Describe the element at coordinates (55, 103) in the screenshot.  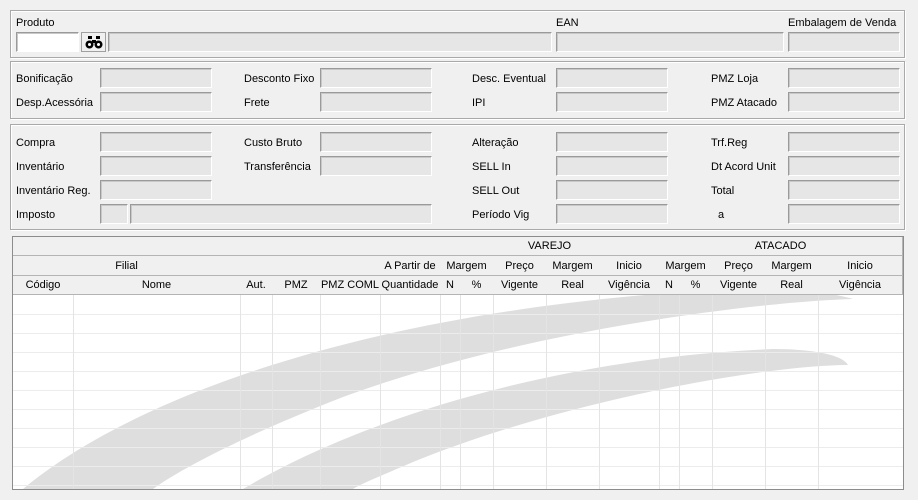
I see `desp-acessoria-label: Desp.Acessória` at that location.